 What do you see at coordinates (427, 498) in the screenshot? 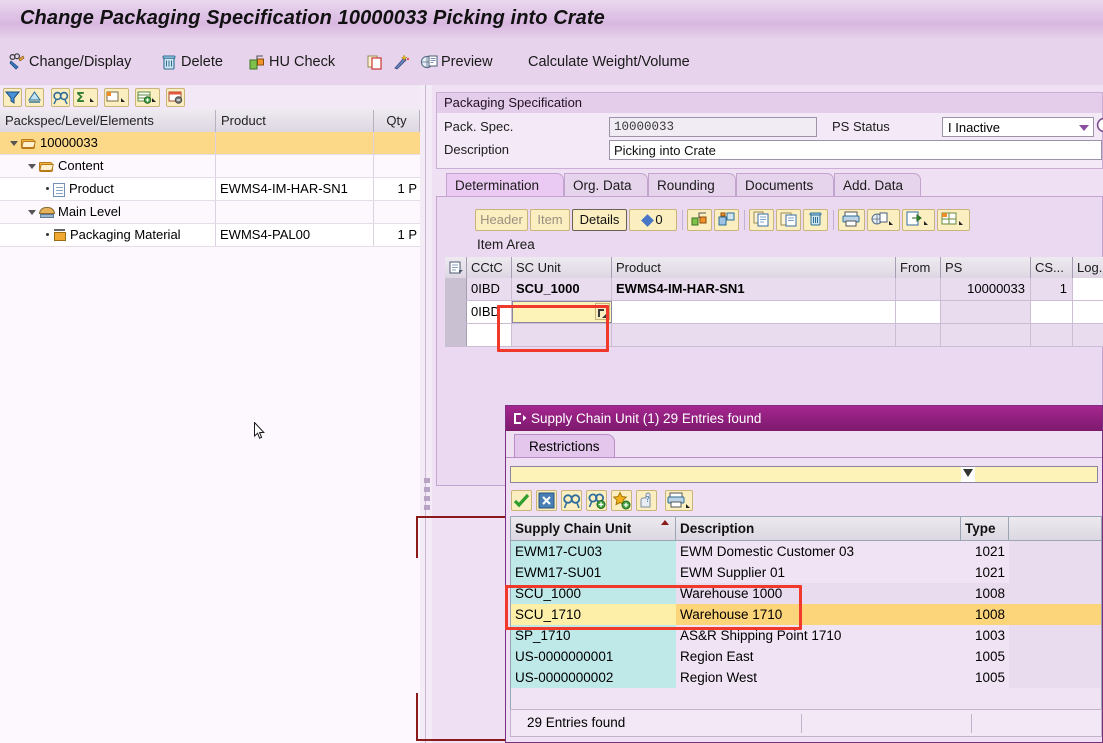
I see `splitter-gripper` at bounding box center [427, 498].